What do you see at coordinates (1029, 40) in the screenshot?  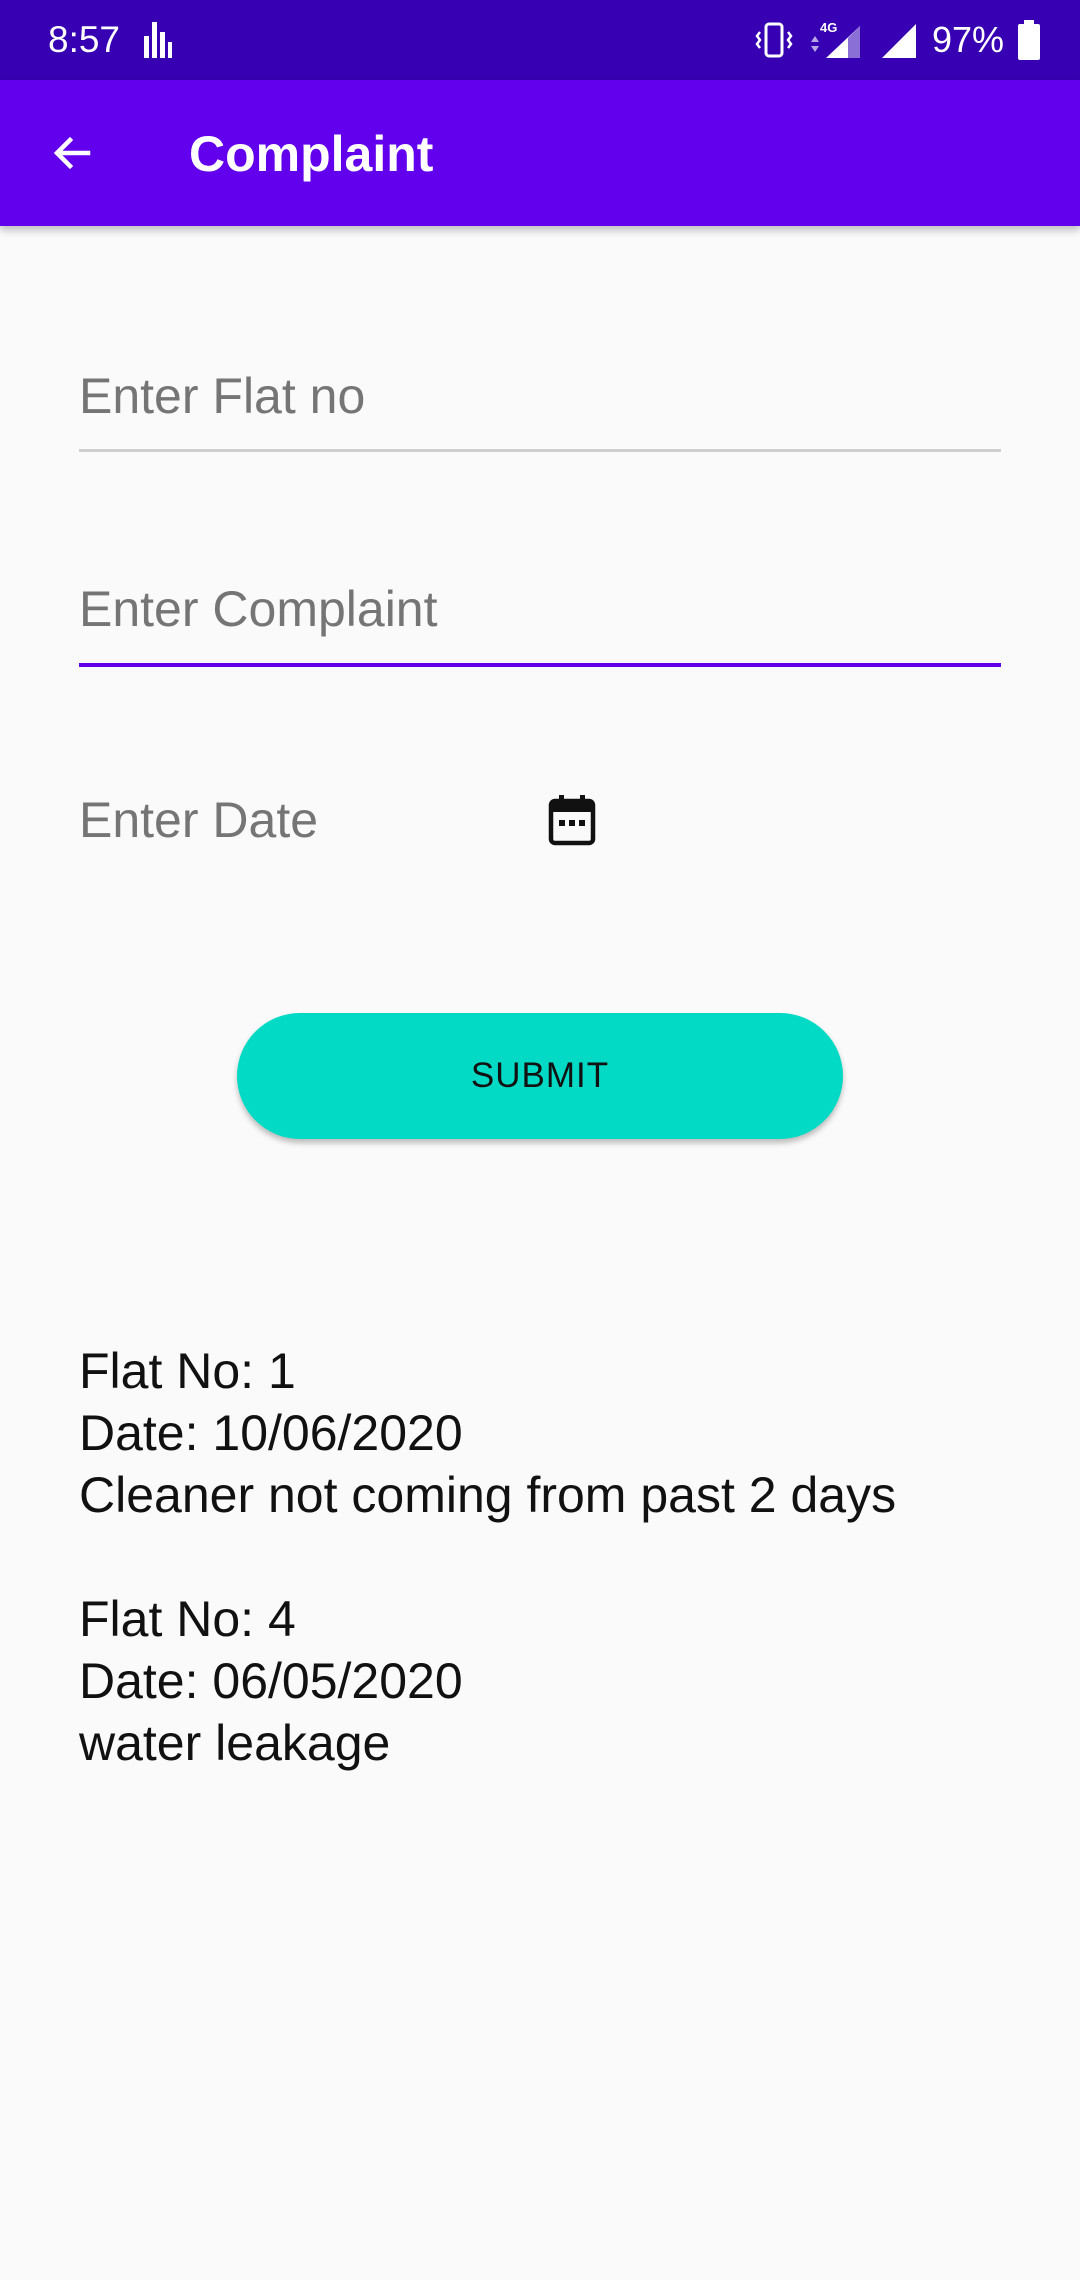 I see `battery-icon` at bounding box center [1029, 40].